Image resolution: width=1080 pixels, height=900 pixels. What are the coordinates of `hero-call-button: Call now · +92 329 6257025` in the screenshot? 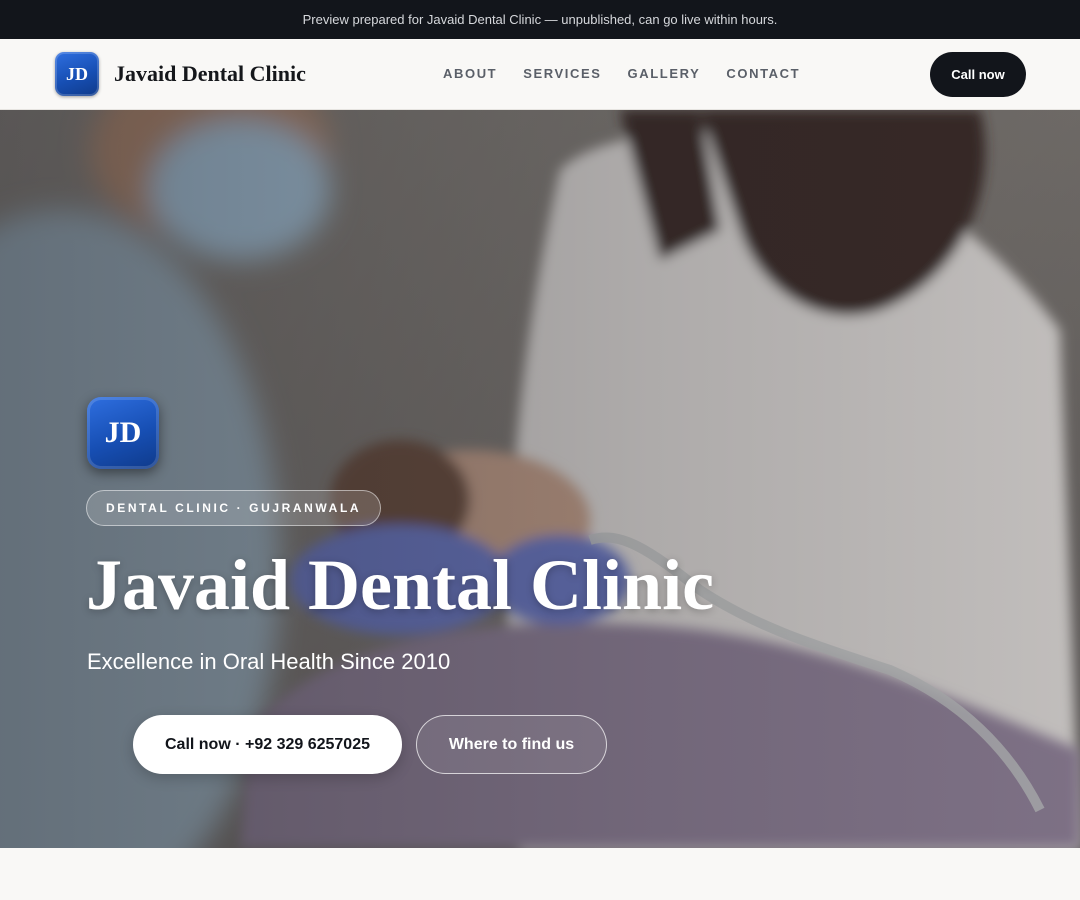 It's located at (267, 744).